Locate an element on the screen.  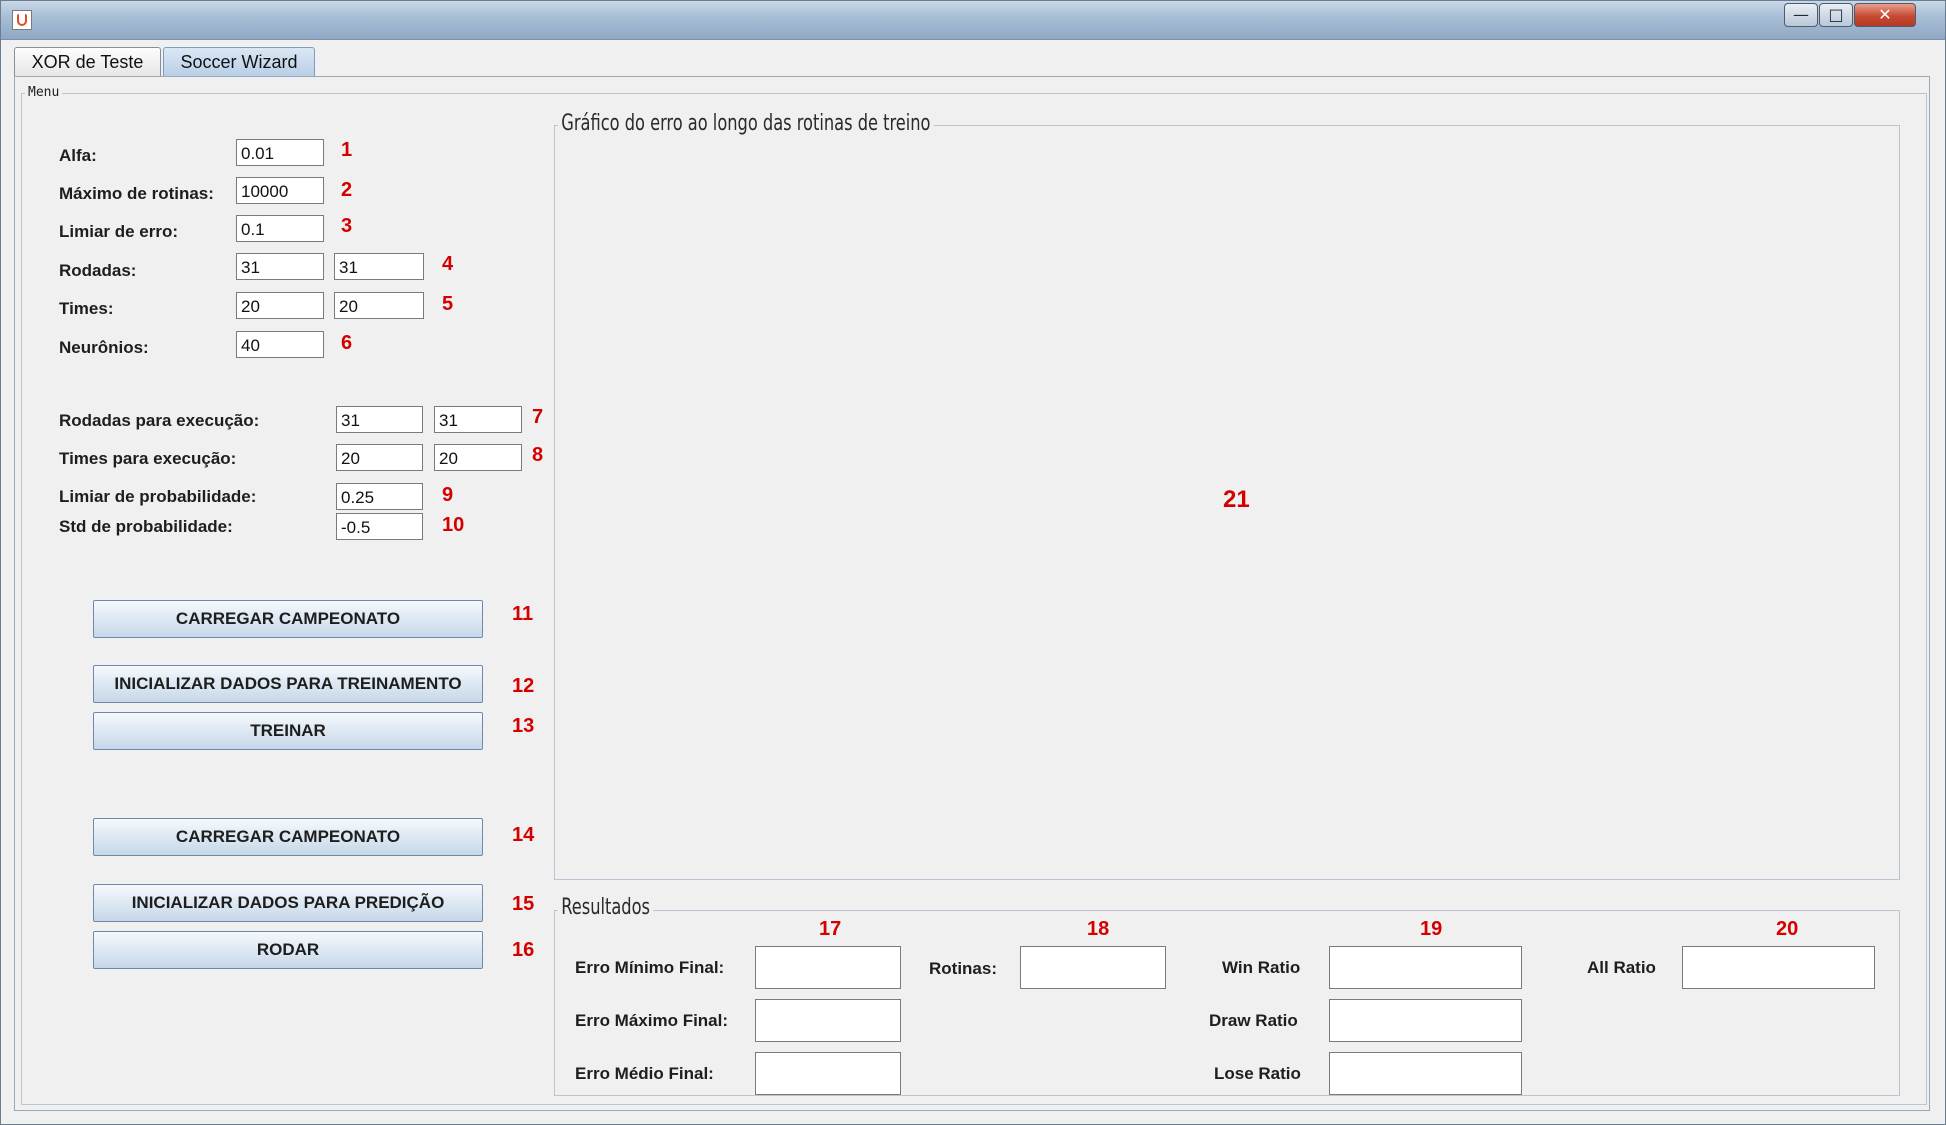
marker-4: 4 is located at coordinates (448, 264).